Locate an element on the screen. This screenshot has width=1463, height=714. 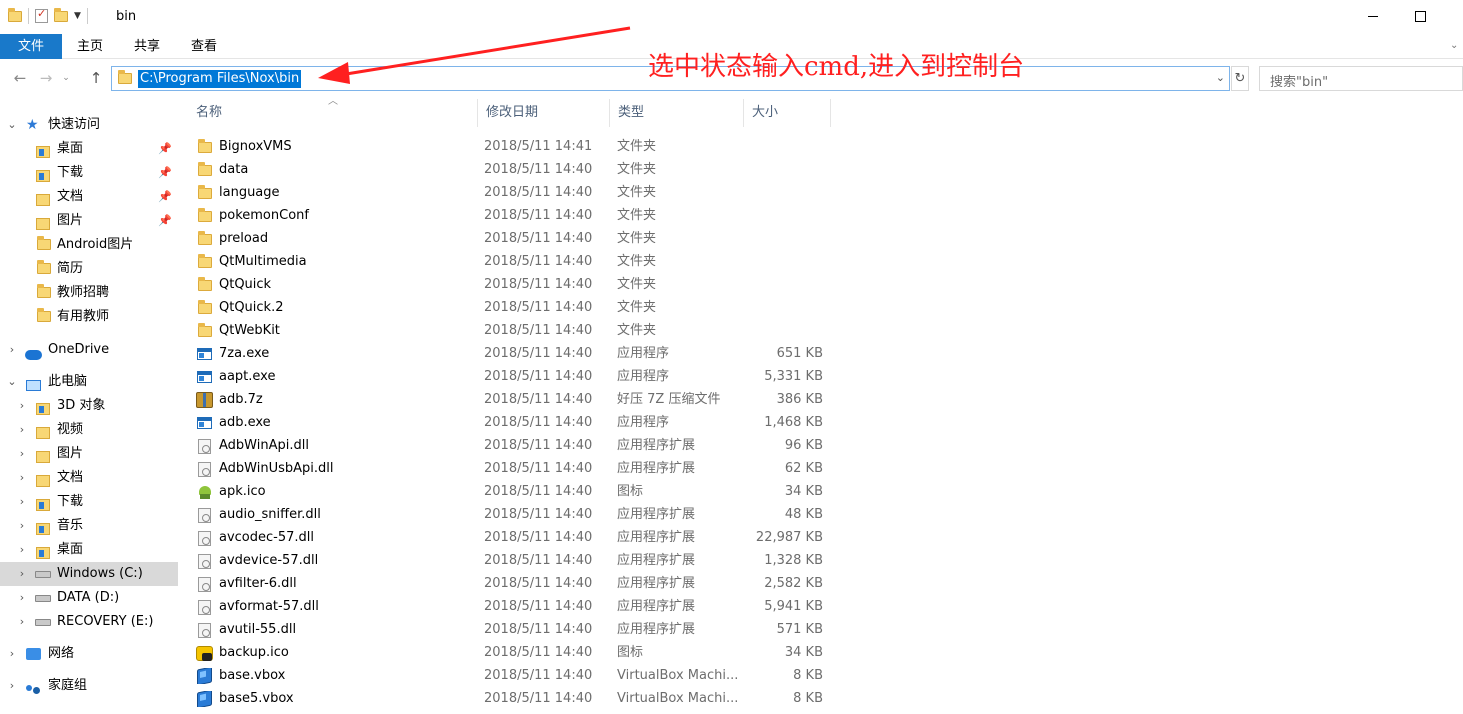
nav-item-useful-teacher: 有用教师 is located at coordinates (89, 317).